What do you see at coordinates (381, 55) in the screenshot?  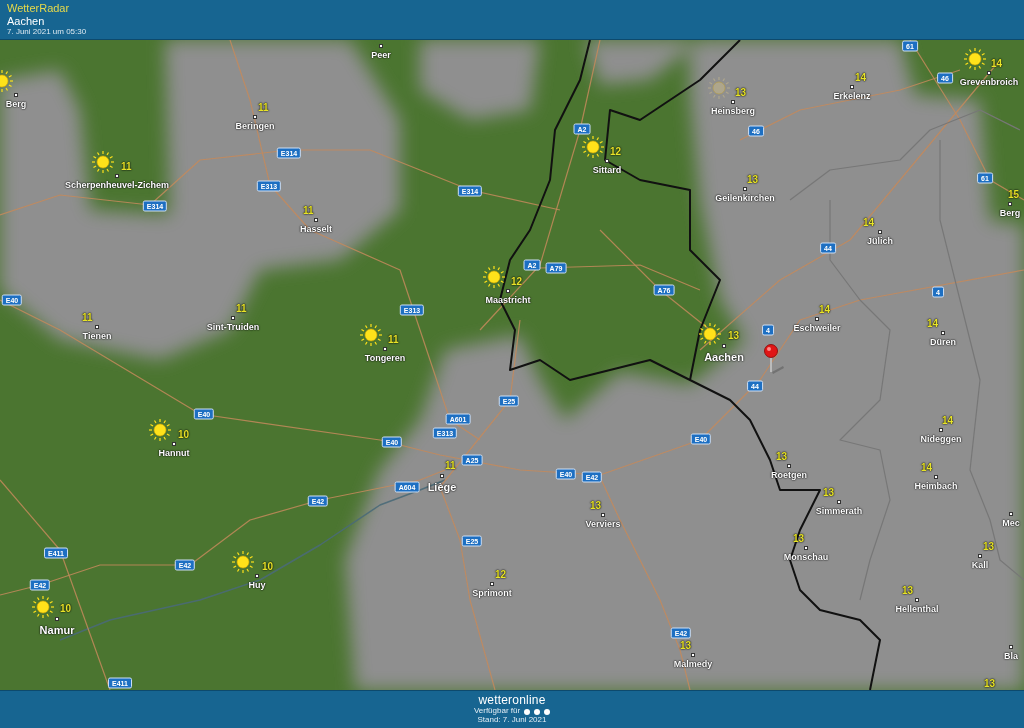 I see `city-label: Peer` at bounding box center [381, 55].